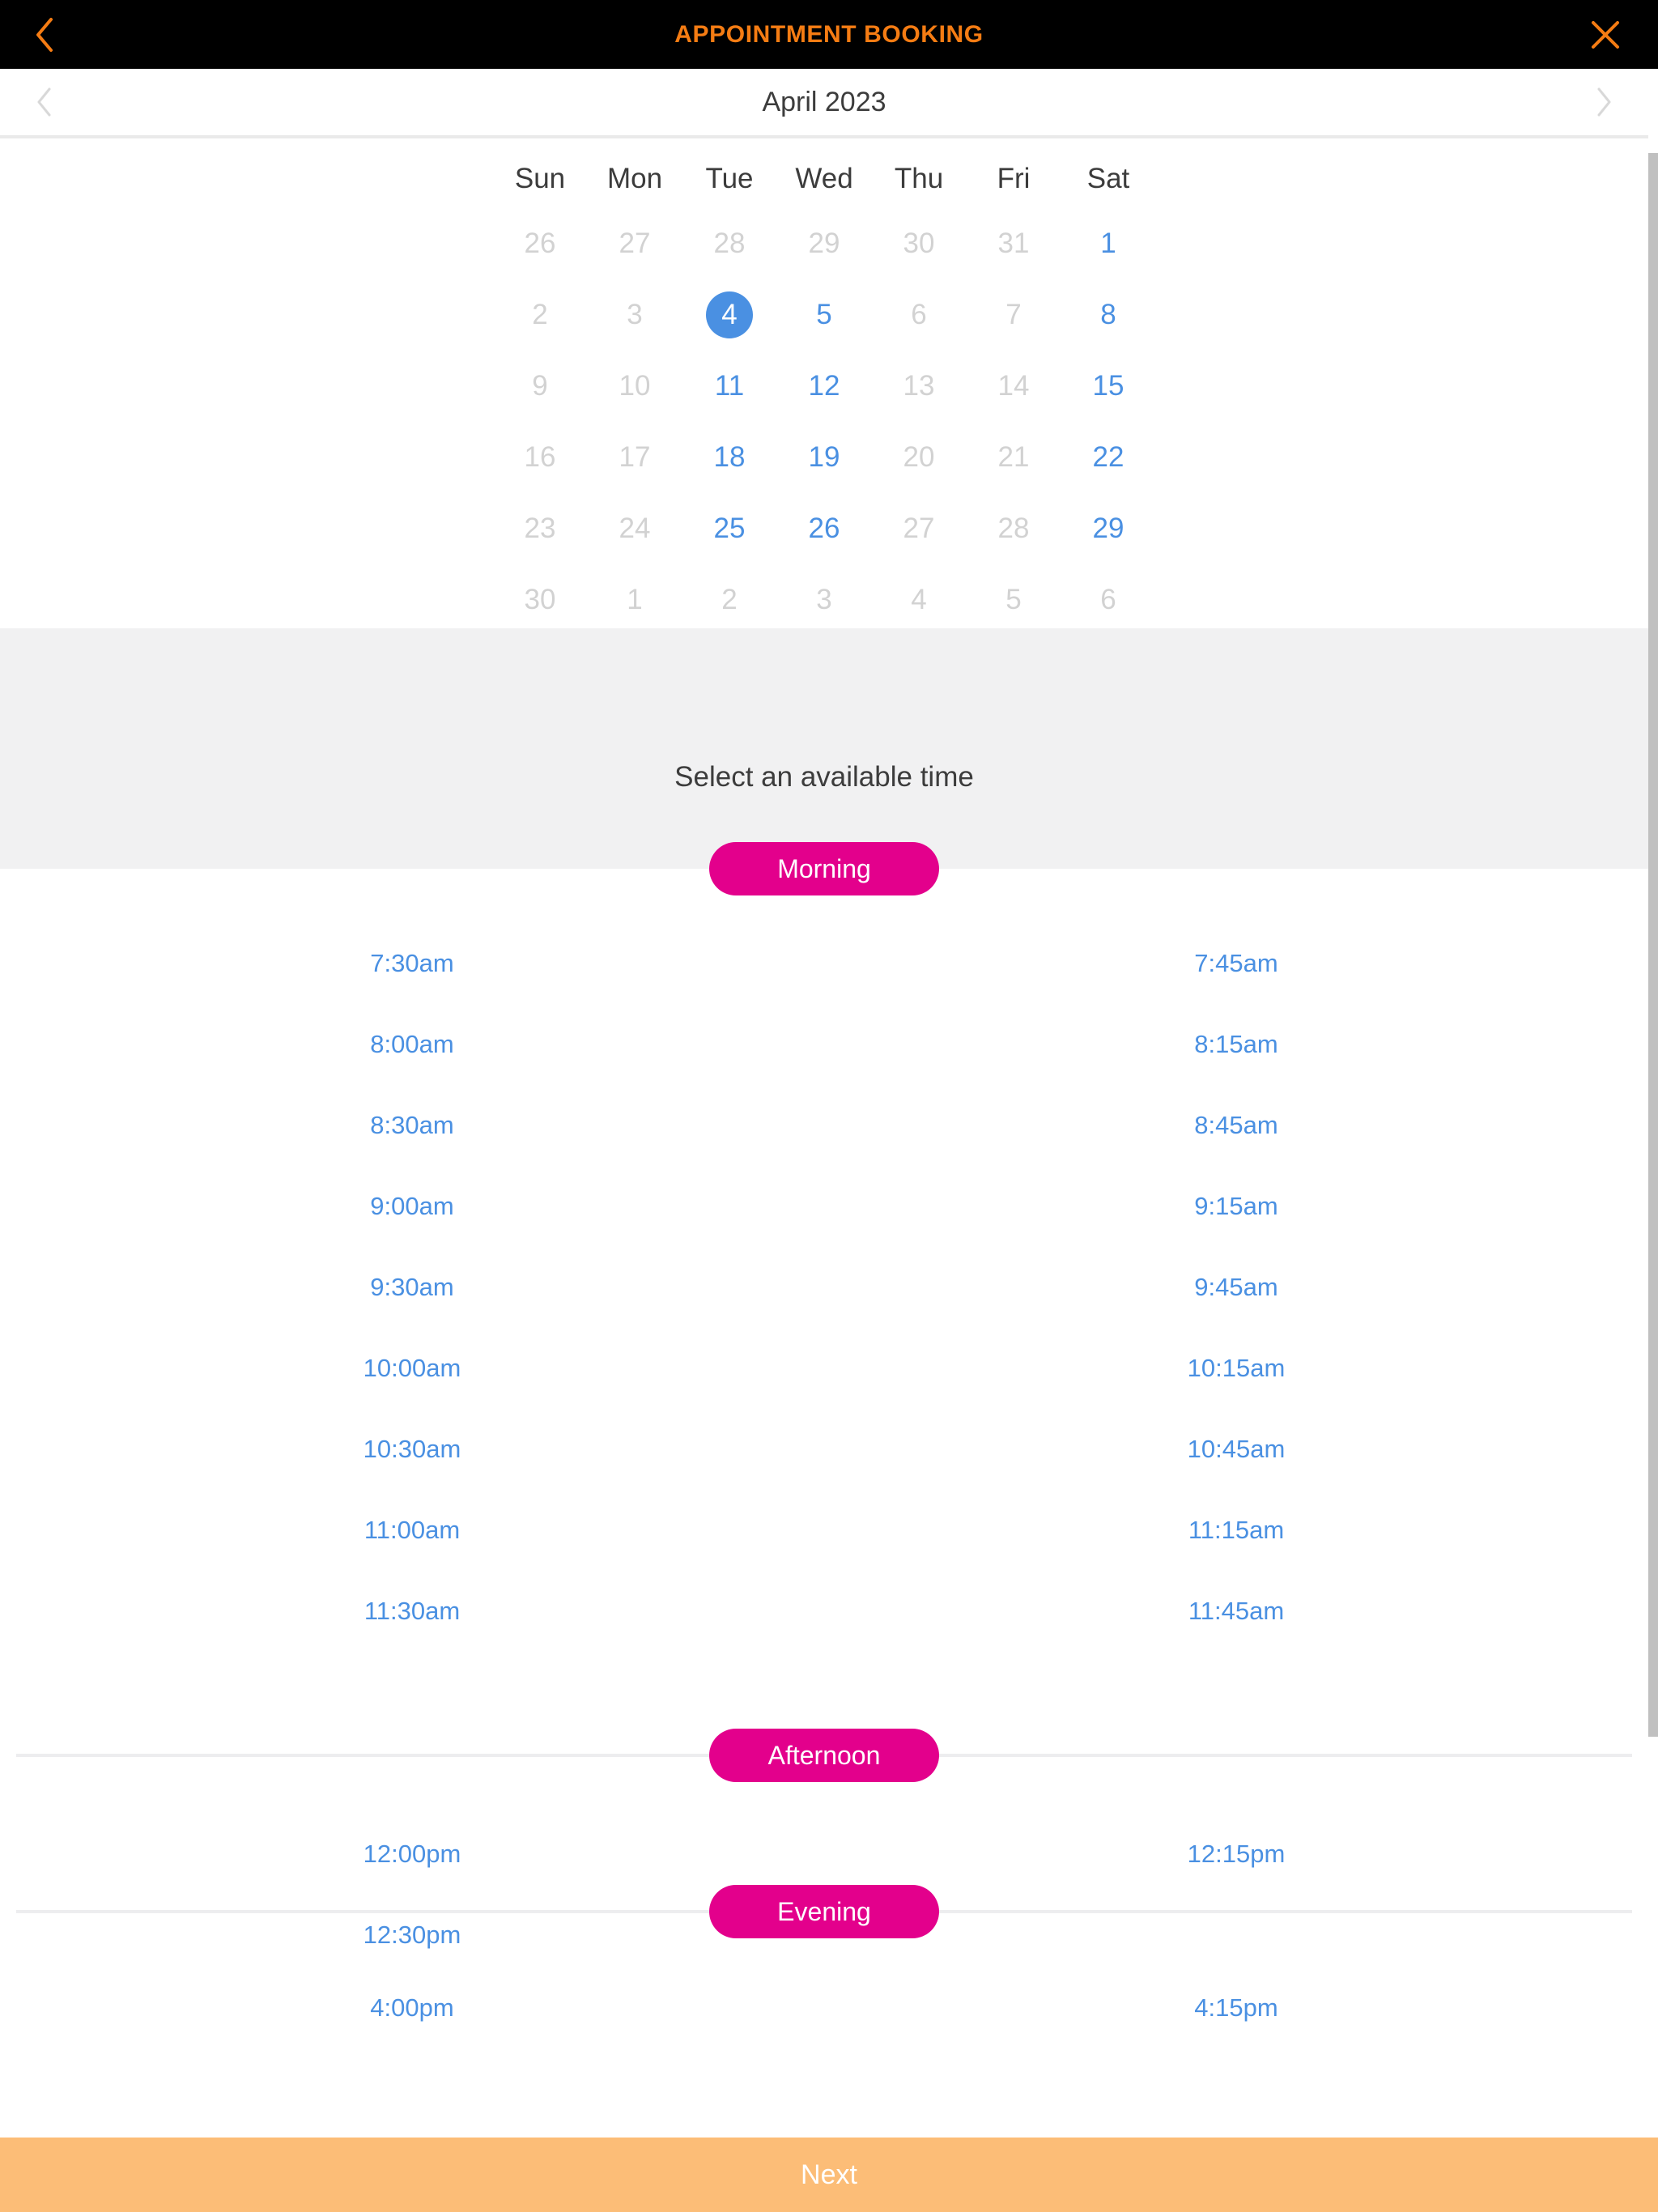 The height and width of the screenshot is (2212, 1658). Describe the element at coordinates (412, 1449) in the screenshot. I see `time-slot: 10:30am` at that location.